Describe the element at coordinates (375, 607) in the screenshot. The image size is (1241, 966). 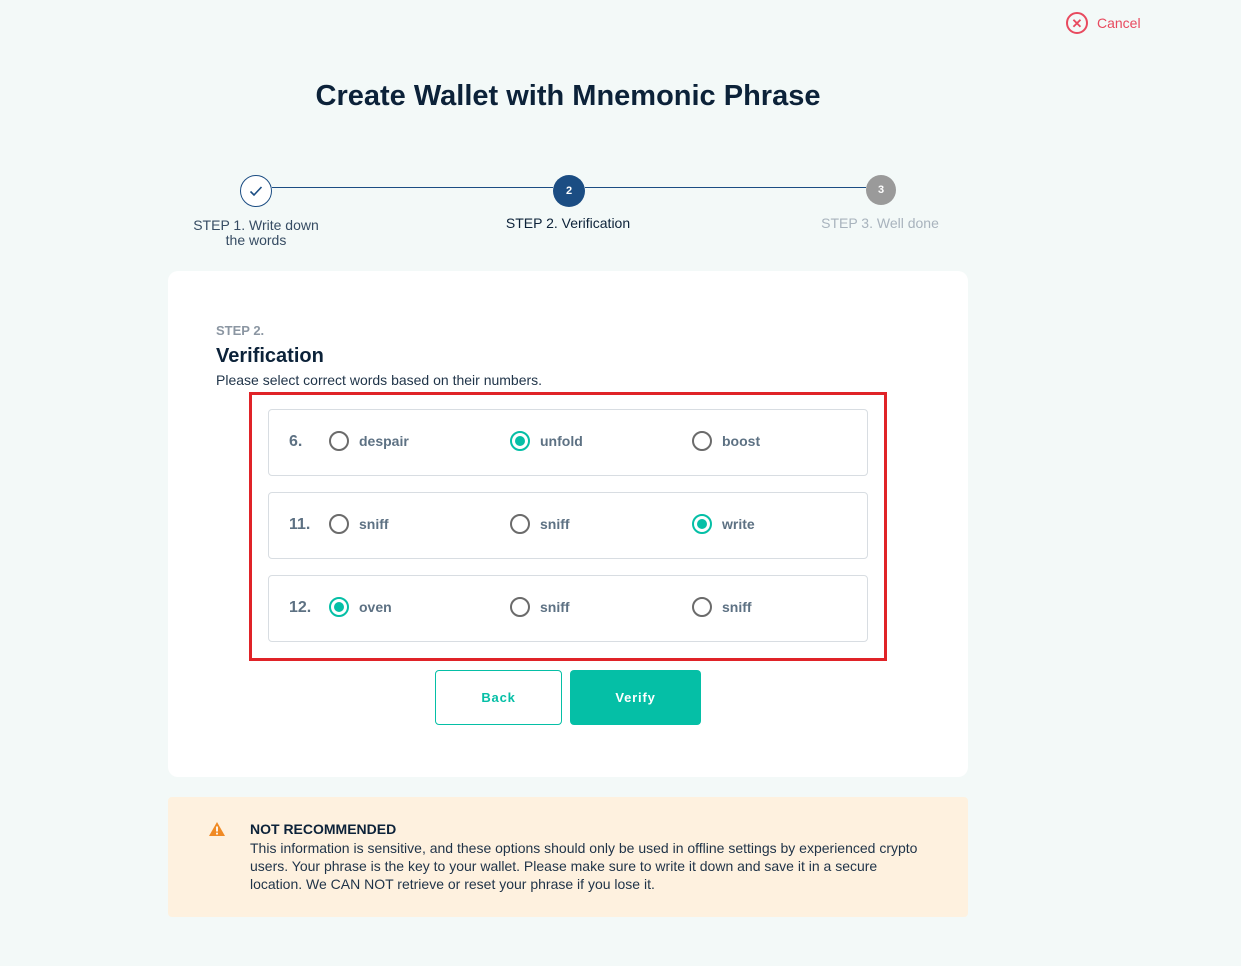
I see `word-option-label: oven` at that location.